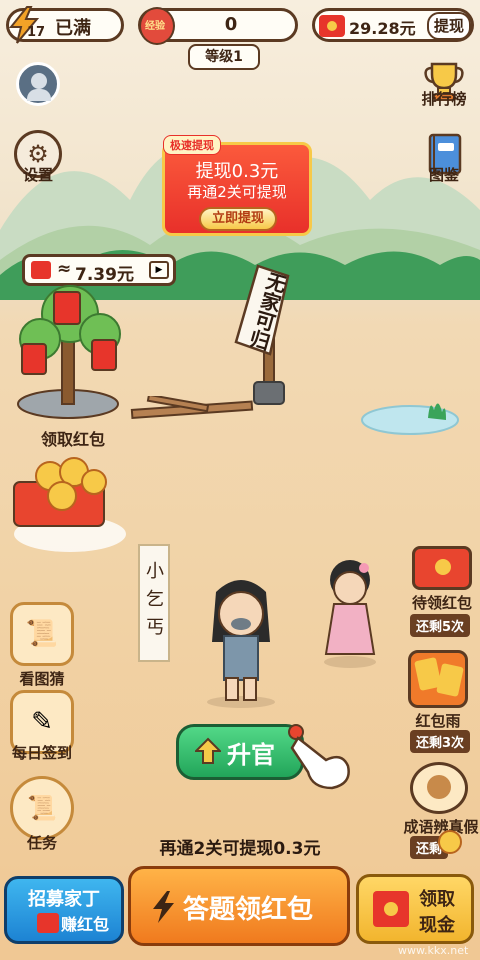 This screenshot has height=960, width=480. I want to click on up-arrow-icon, so click(208, 750).